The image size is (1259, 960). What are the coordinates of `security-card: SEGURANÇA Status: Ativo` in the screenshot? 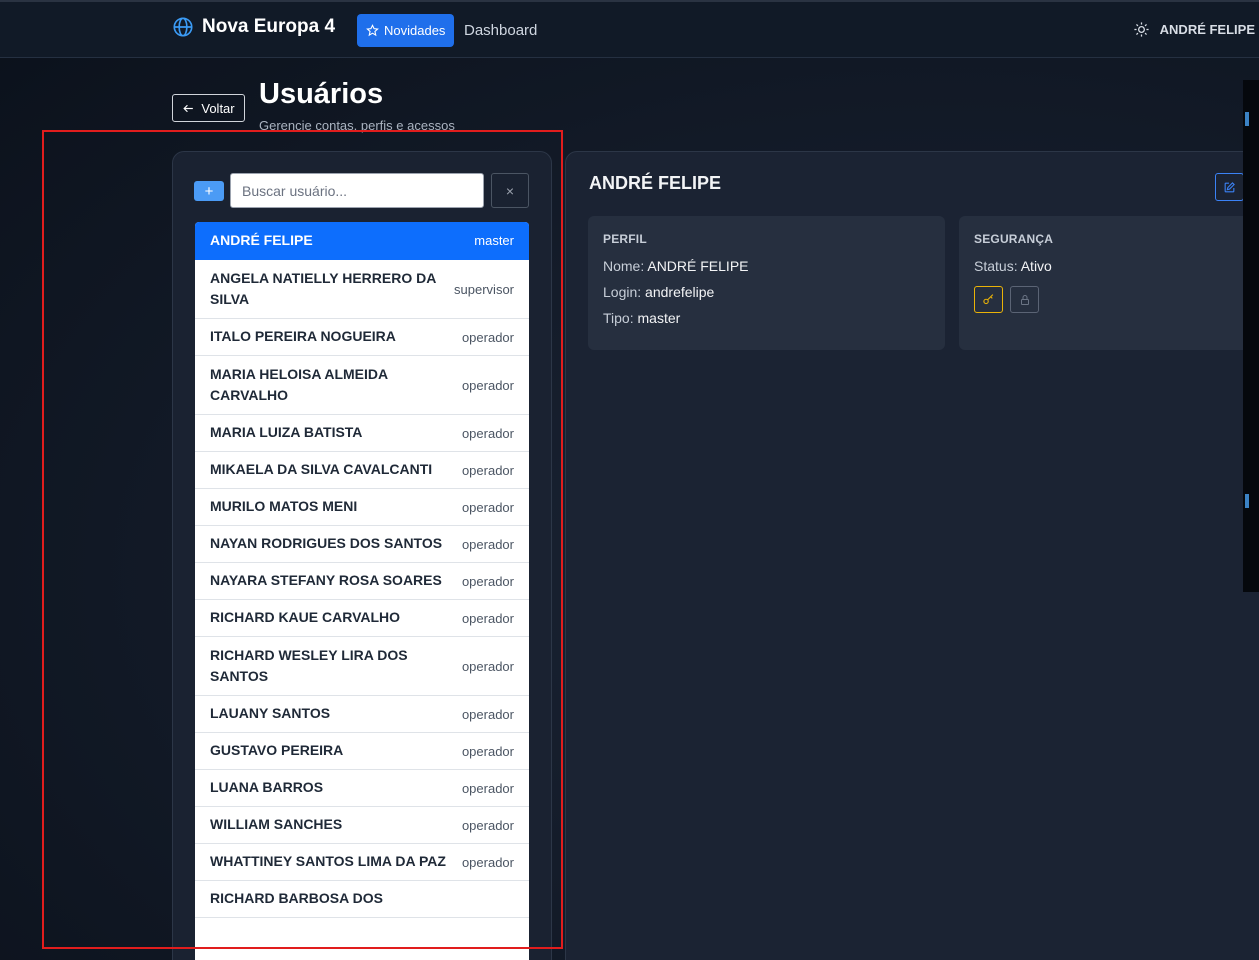 It's located at (1109, 283).